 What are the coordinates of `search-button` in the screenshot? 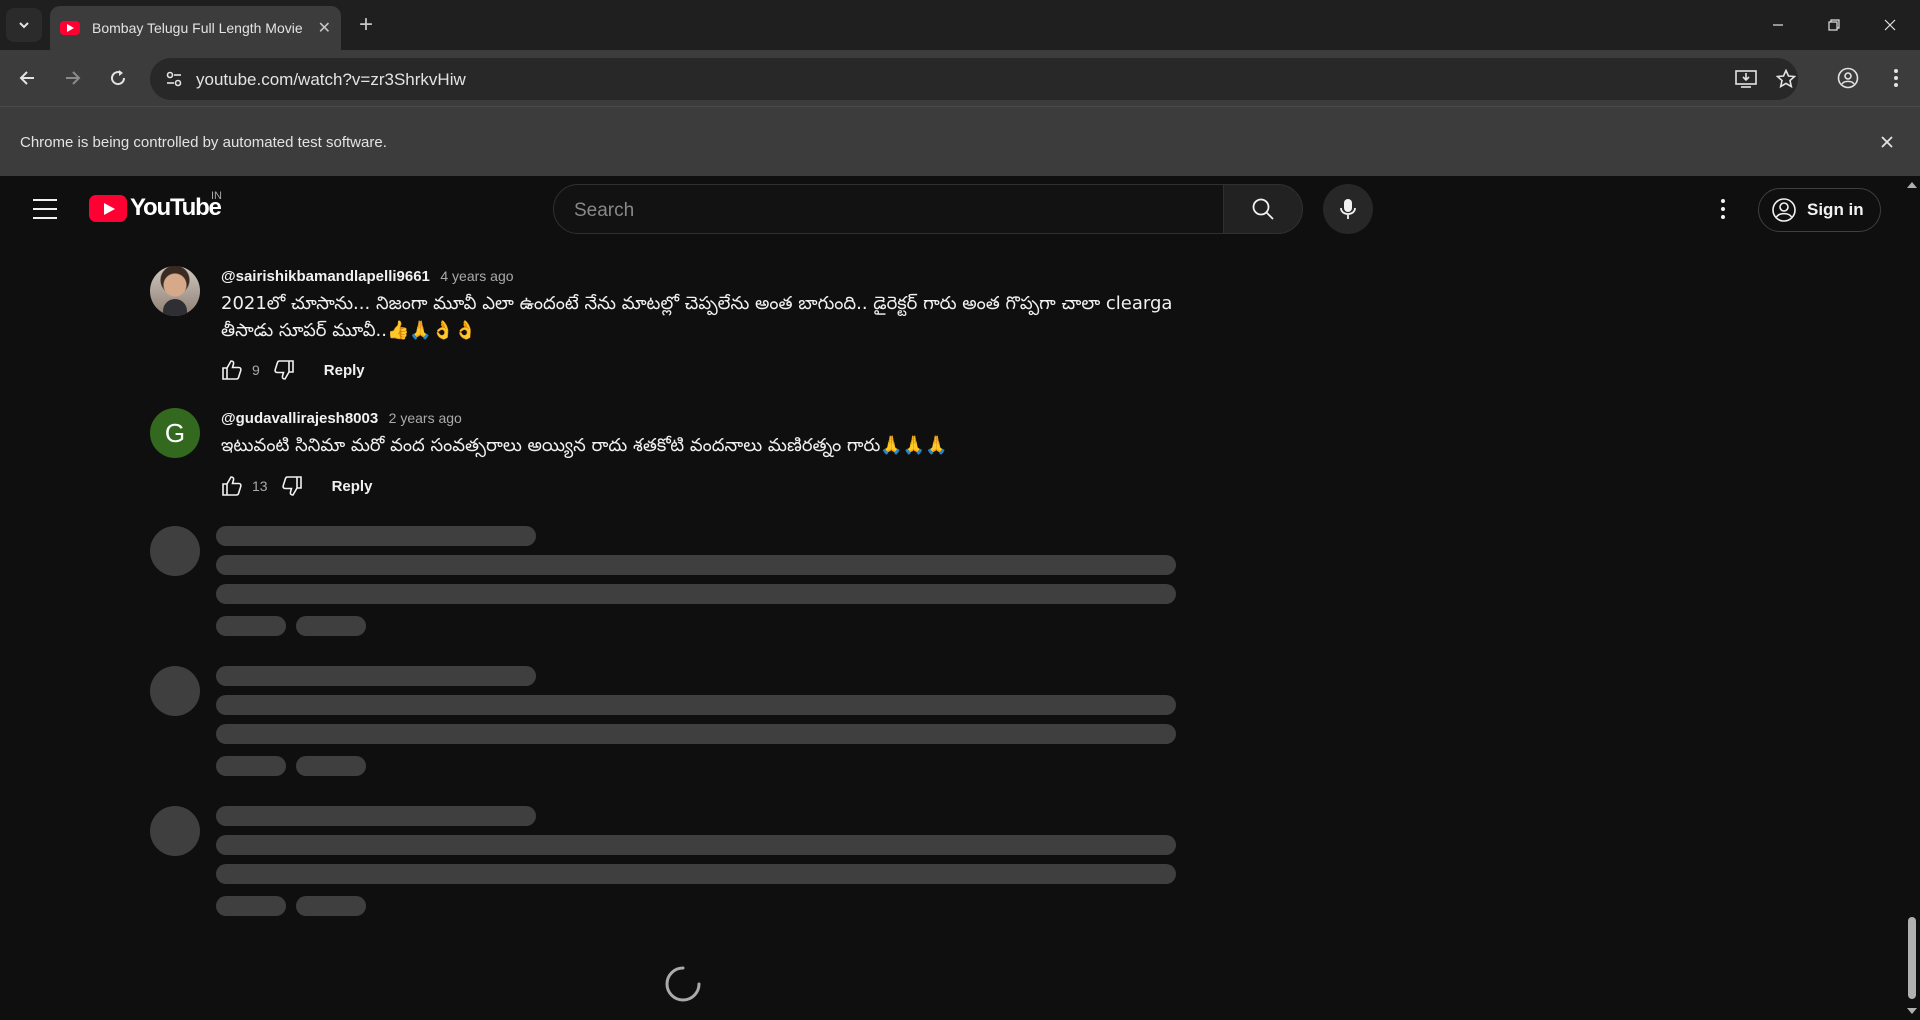 It's located at (1263, 209).